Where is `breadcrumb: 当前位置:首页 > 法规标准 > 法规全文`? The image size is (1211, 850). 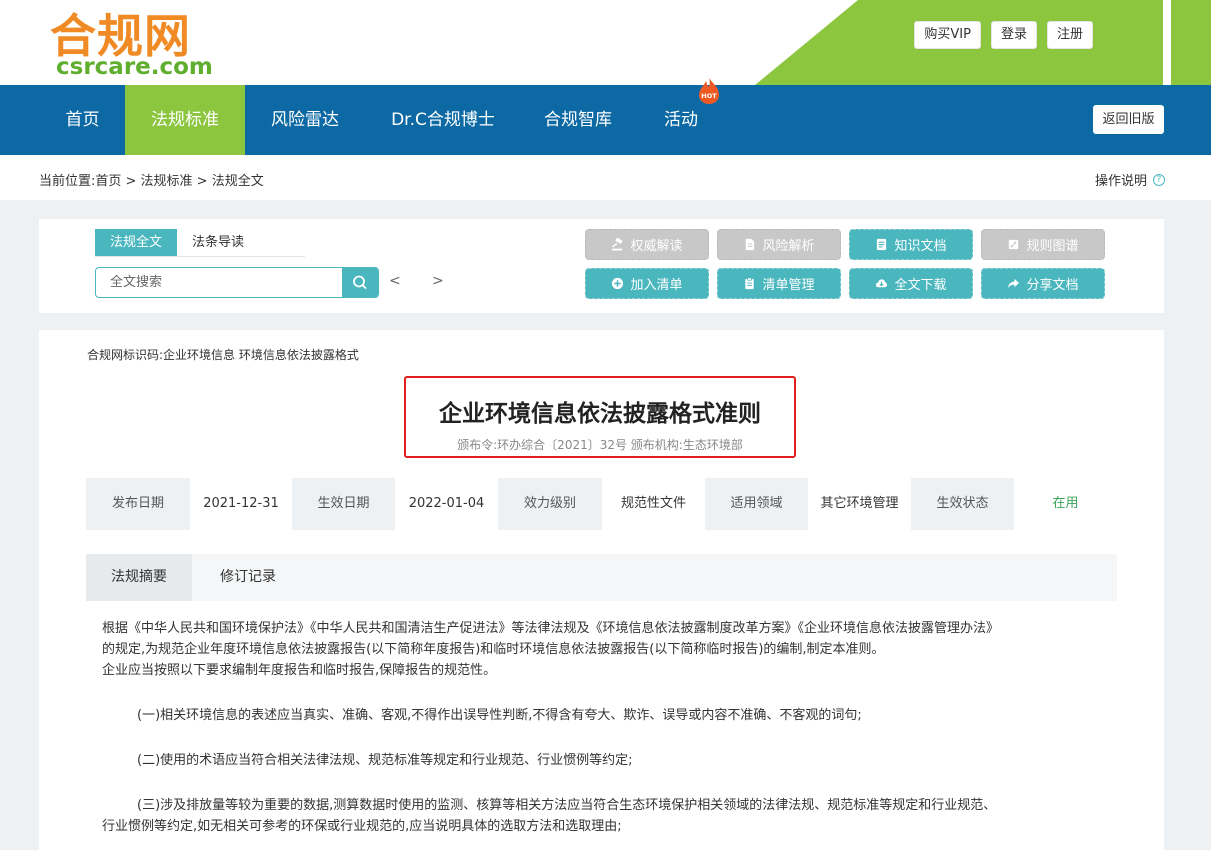 breadcrumb: 当前位置:首页 > 法规标准 > 法规全文 is located at coordinates (151, 179).